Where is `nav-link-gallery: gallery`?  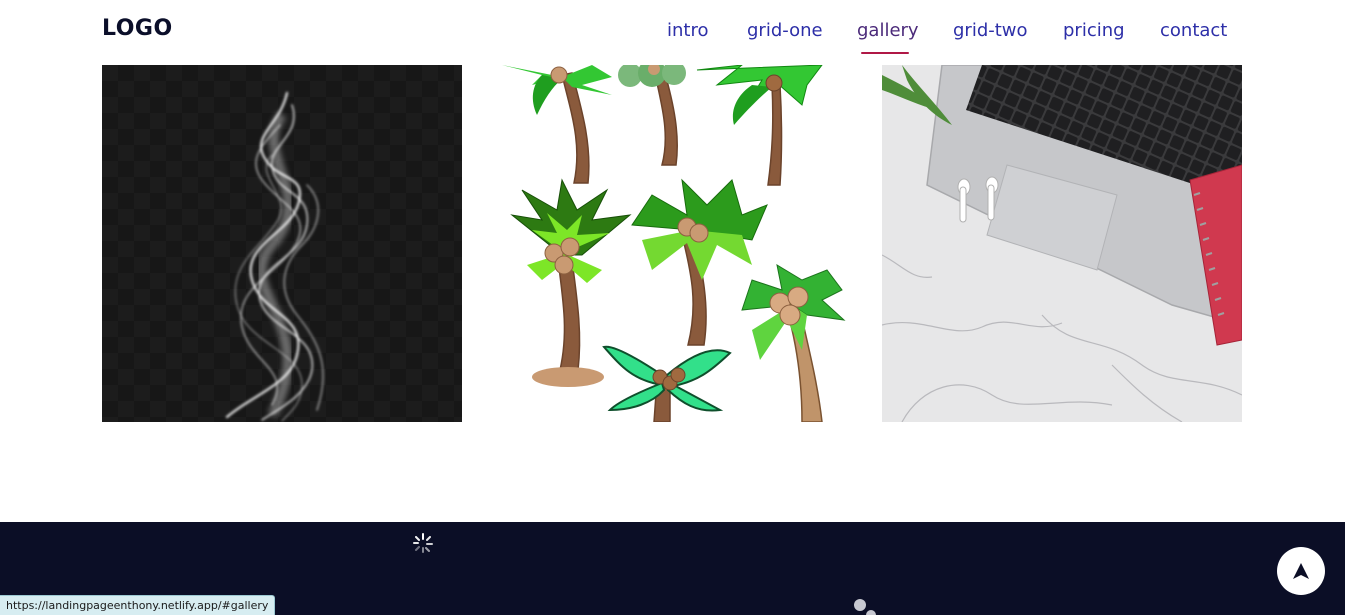 nav-link-gallery: gallery is located at coordinates (888, 30).